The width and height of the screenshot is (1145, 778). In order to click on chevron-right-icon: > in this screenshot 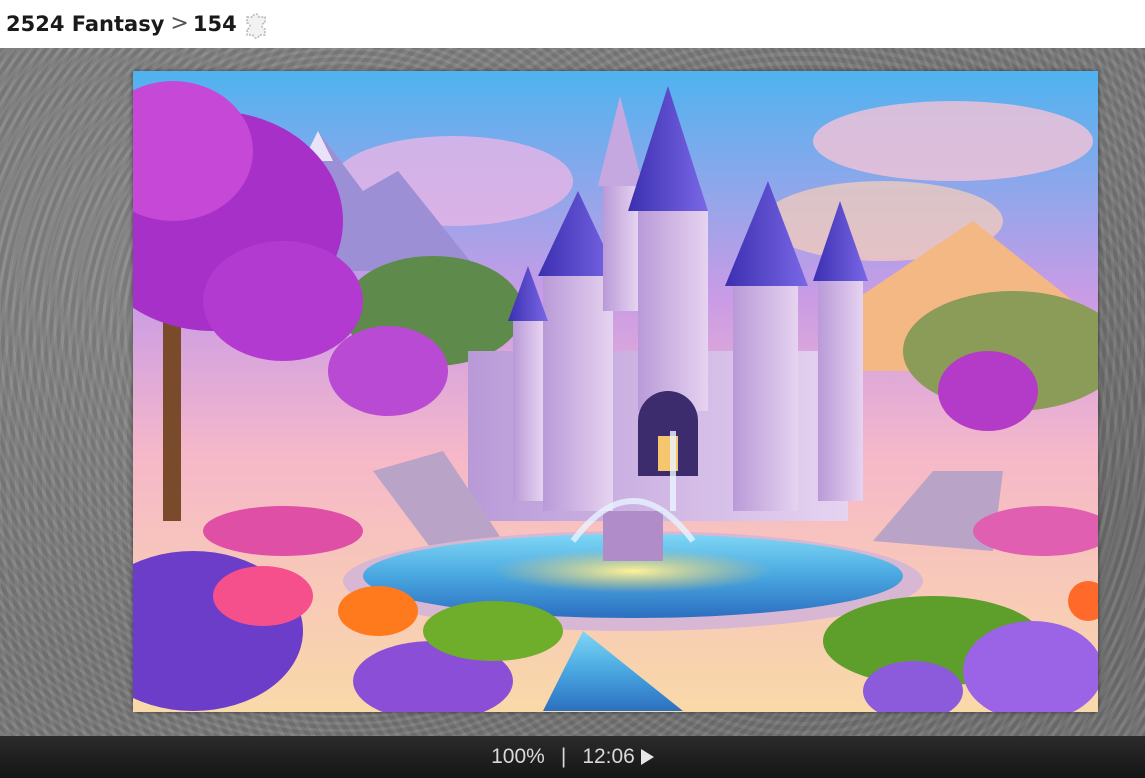, I will do `click(179, 23)`.